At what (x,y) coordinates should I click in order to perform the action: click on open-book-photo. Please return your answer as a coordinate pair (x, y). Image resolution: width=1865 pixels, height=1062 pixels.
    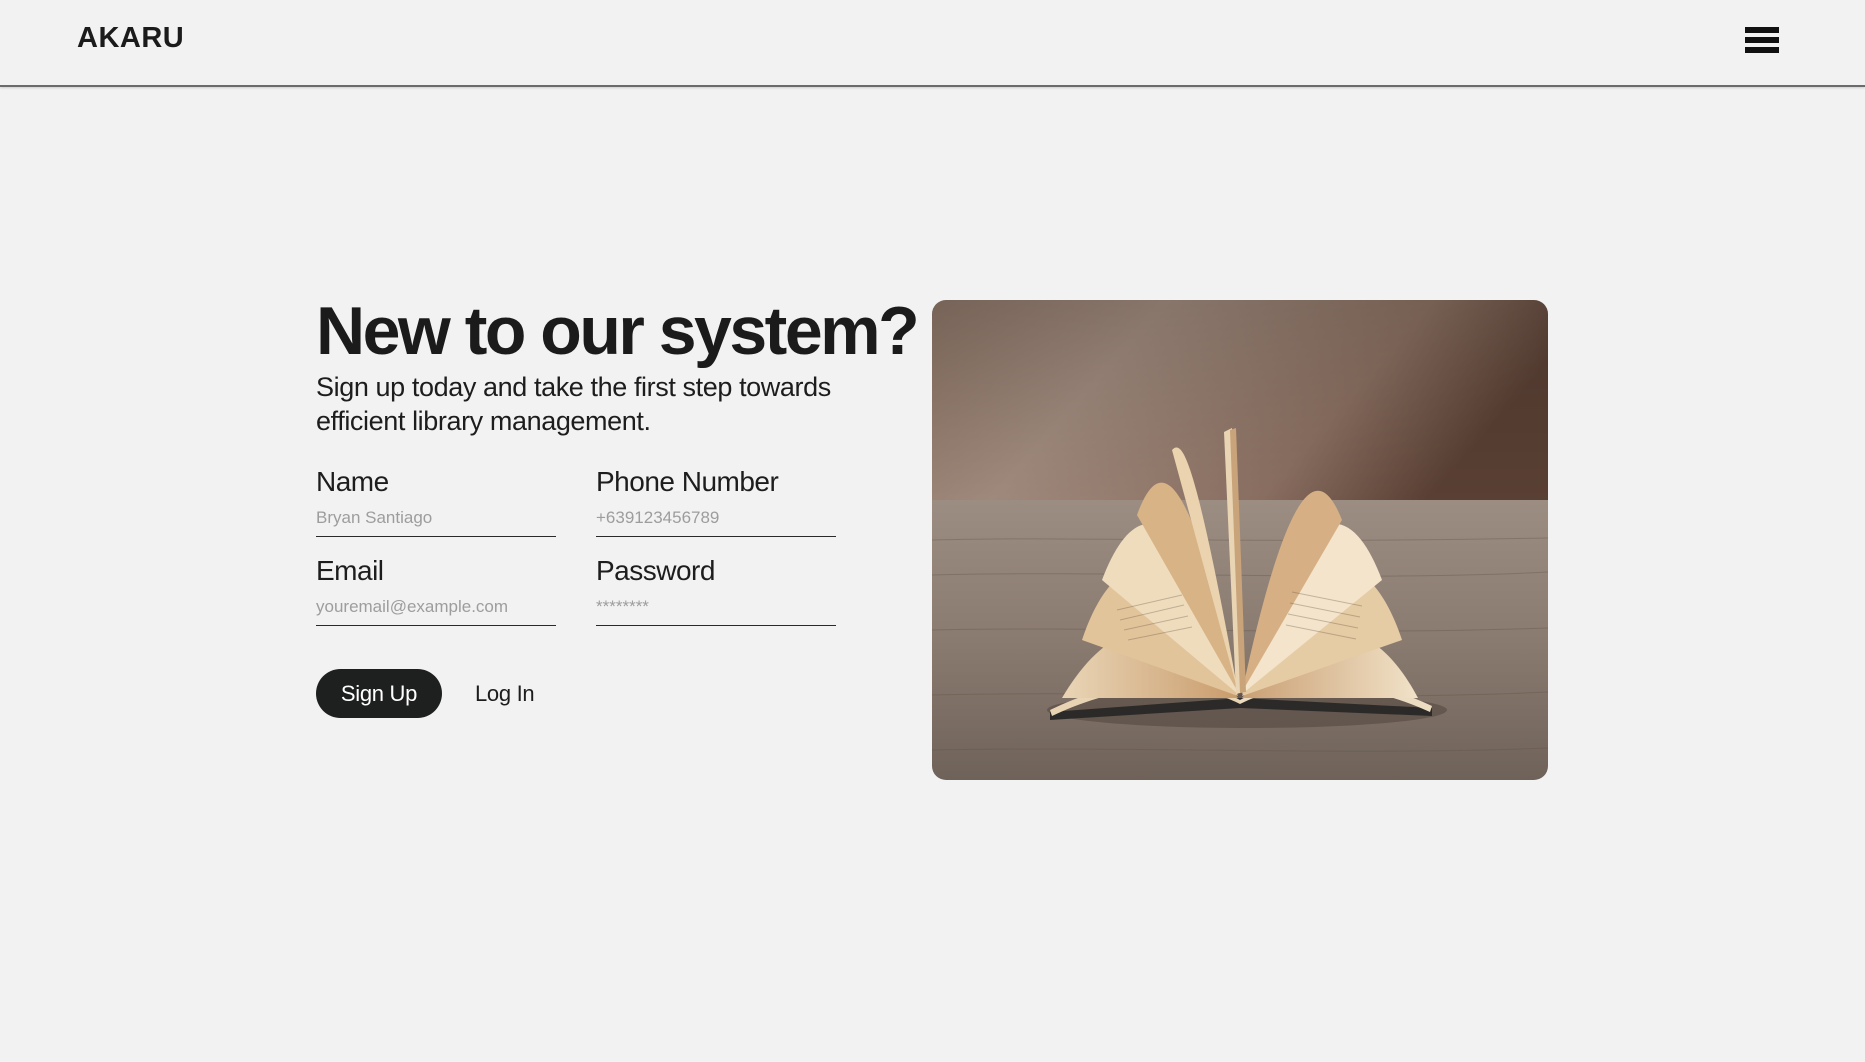
    Looking at the image, I should click on (1240, 540).